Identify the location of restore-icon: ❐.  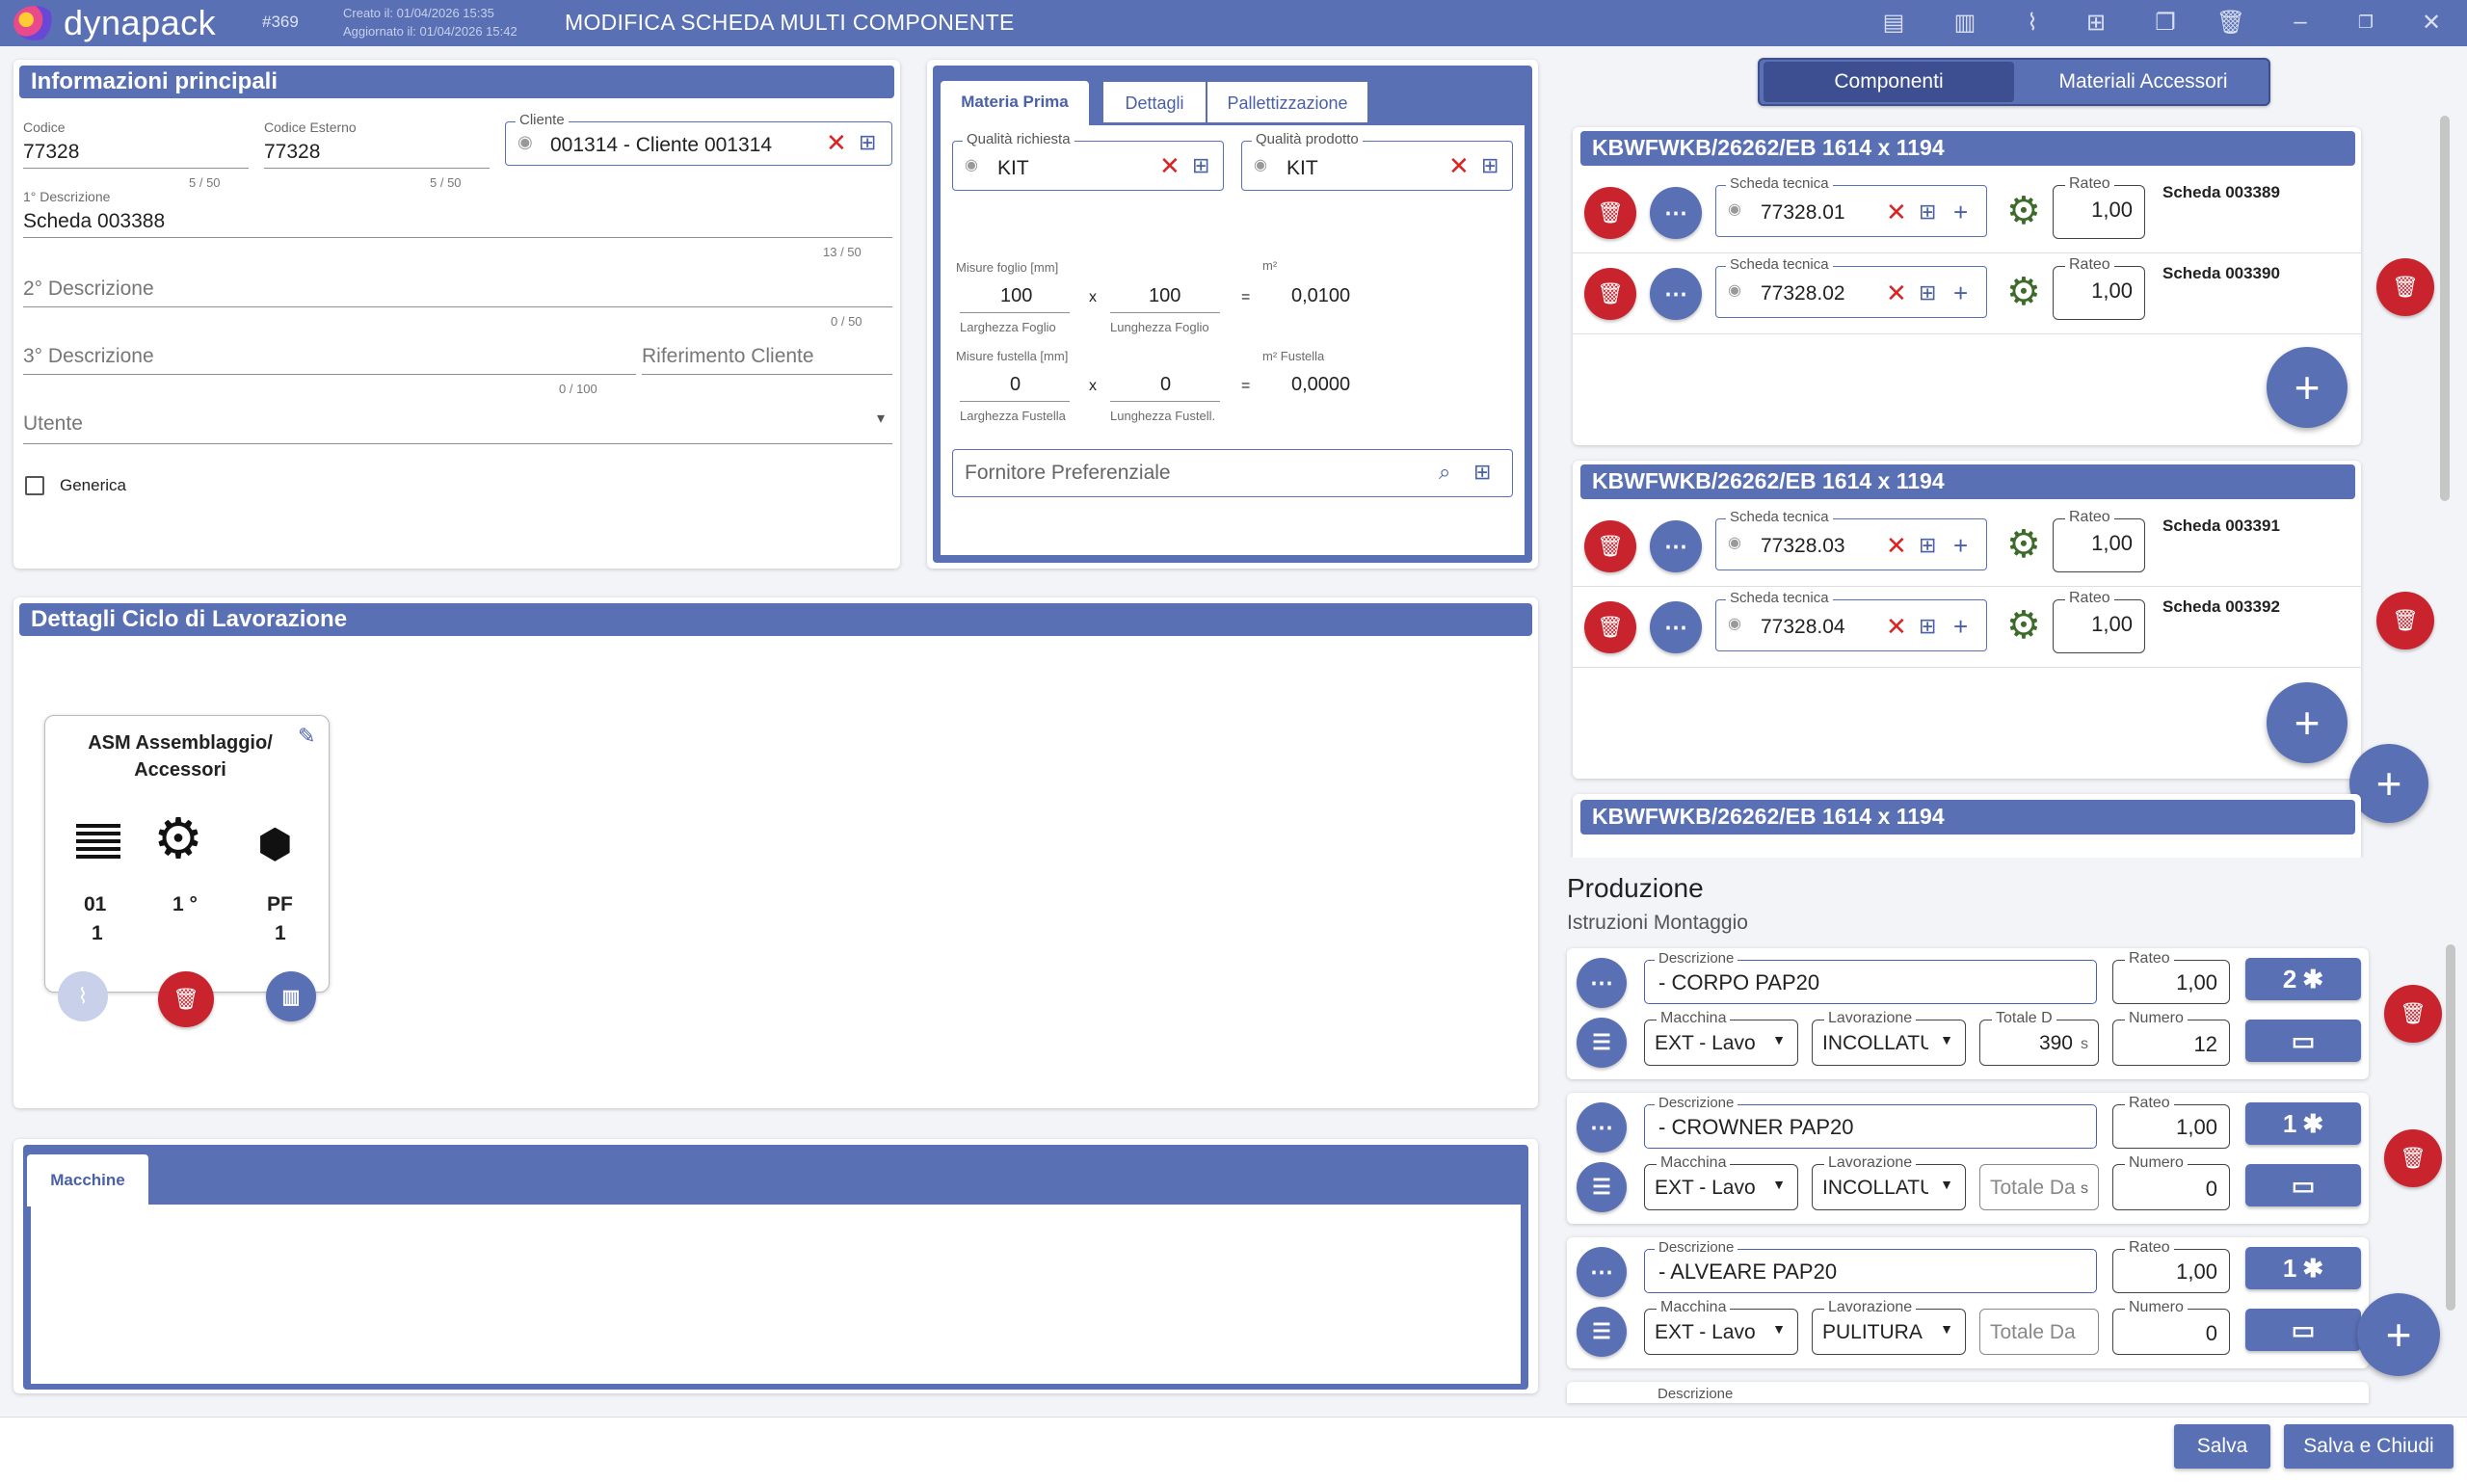
(2365, 22).